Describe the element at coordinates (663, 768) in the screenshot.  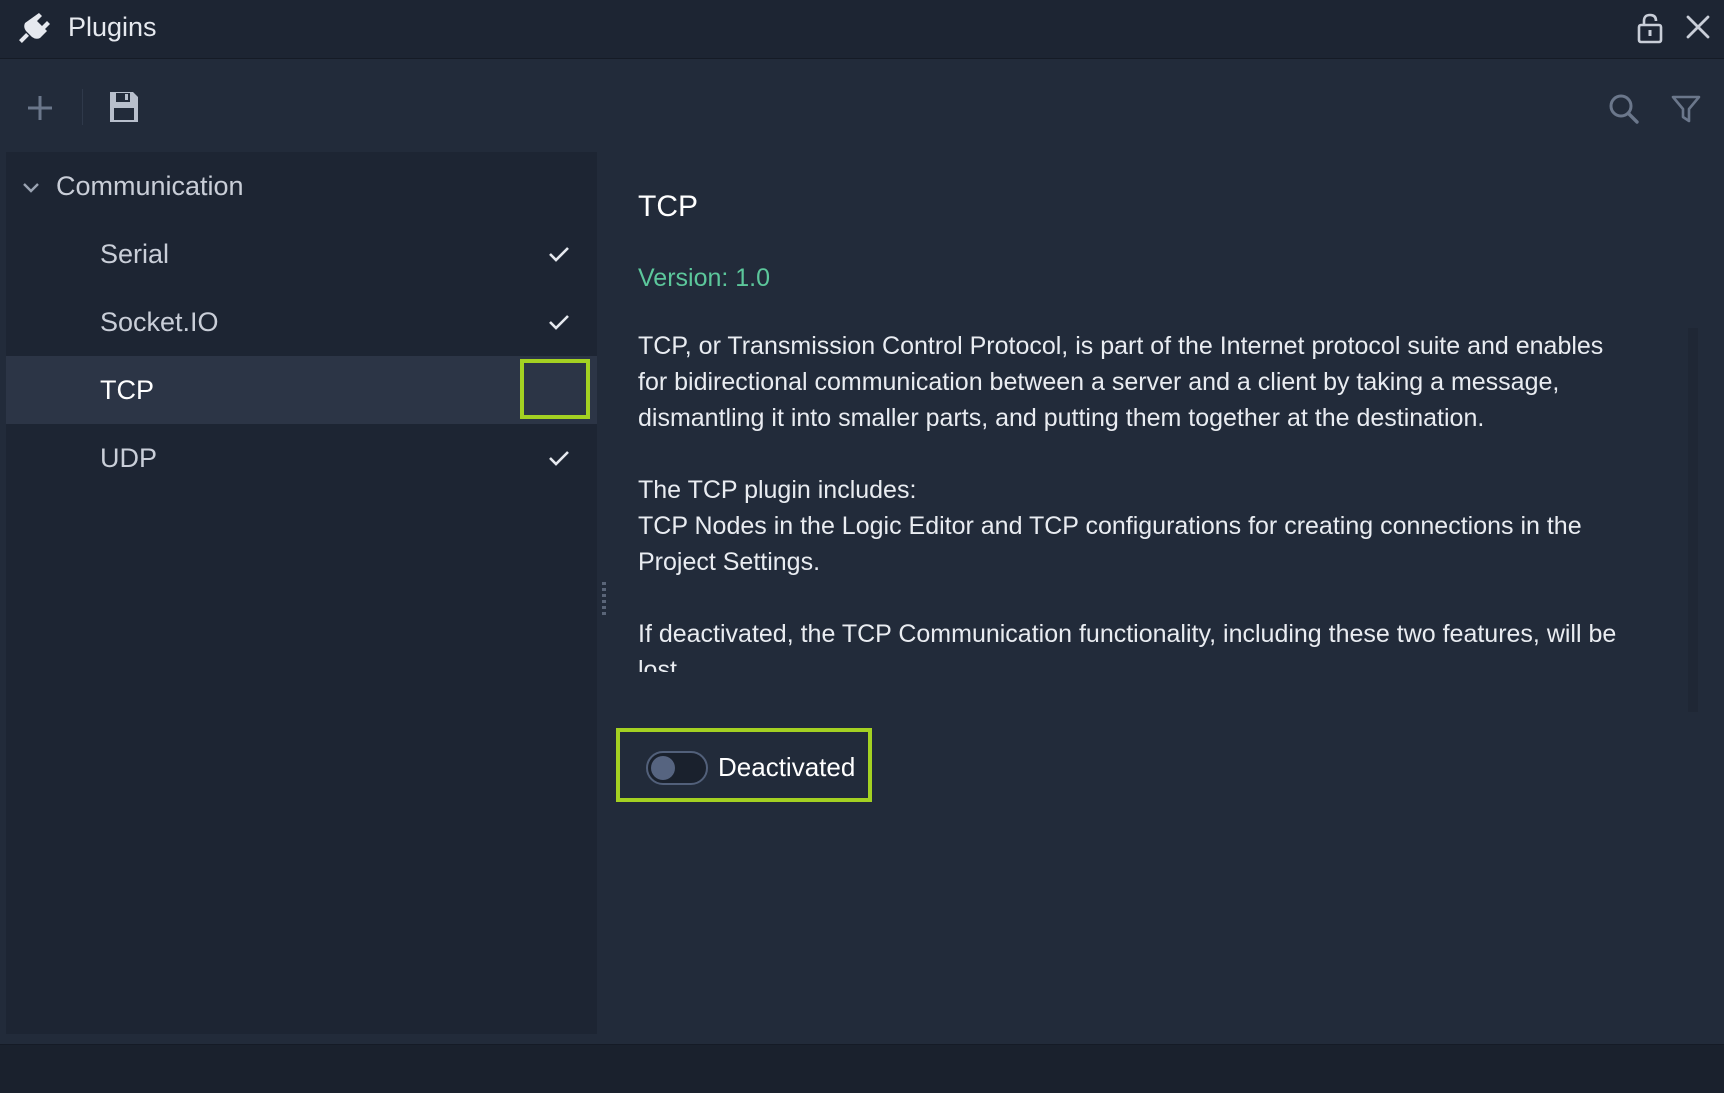
I see `toggle-knob` at that location.